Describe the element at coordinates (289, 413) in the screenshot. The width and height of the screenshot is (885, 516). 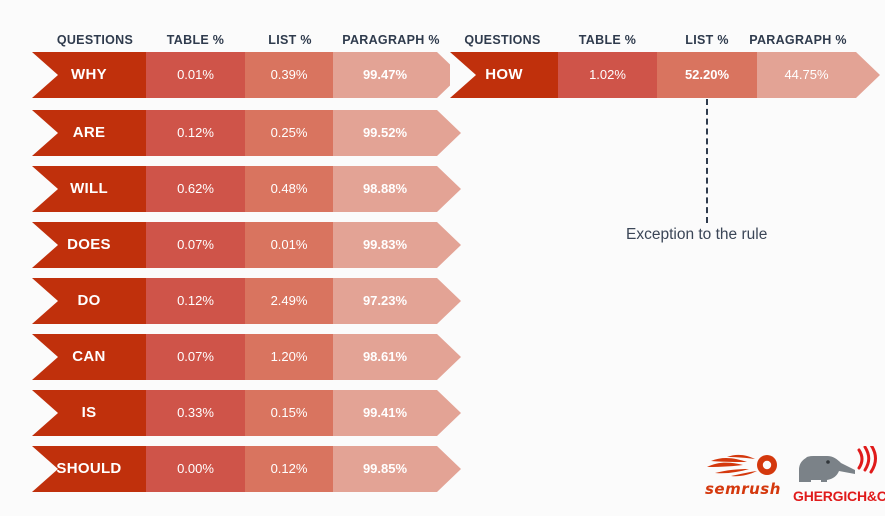
I see `row-list-cell: 0.15%` at that location.